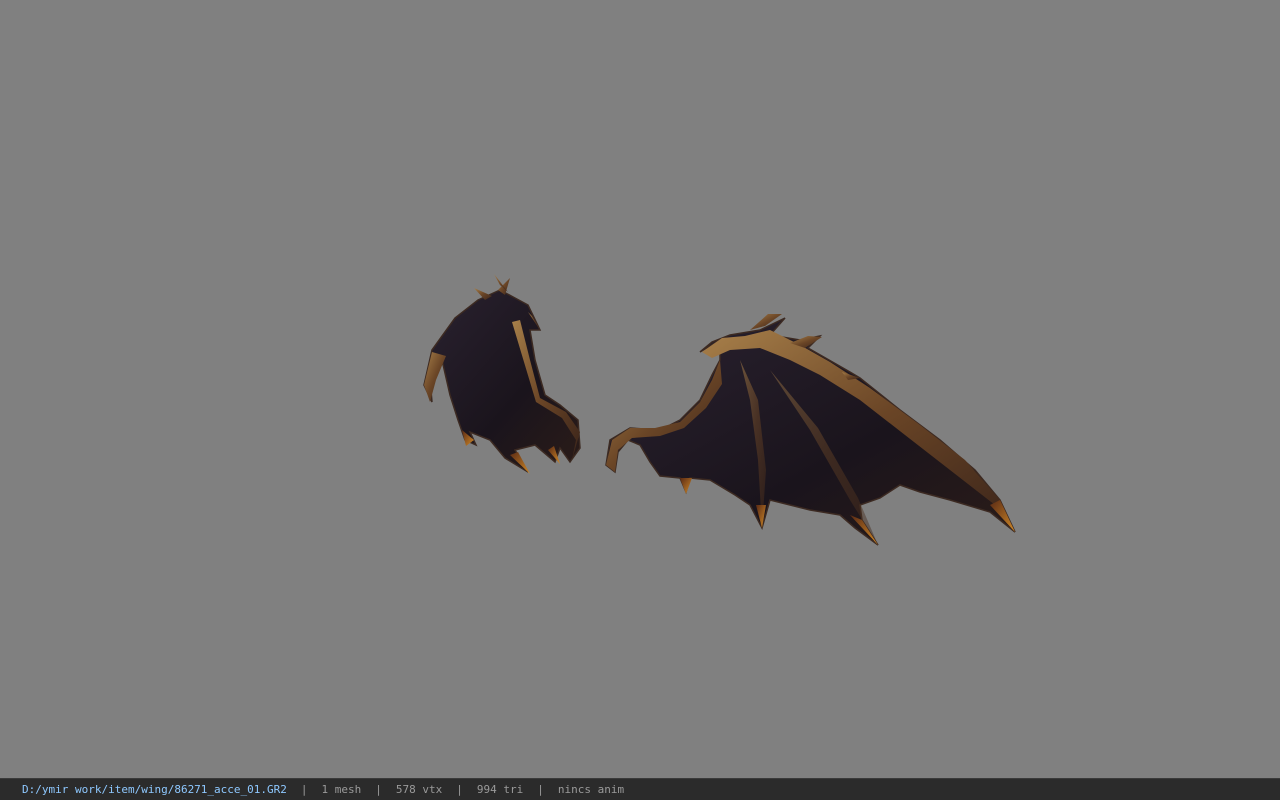 Image resolution: width=1280 pixels, height=800 pixels. What do you see at coordinates (591, 789) in the screenshot?
I see `animation-status: nincs anim` at bounding box center [591, 789].